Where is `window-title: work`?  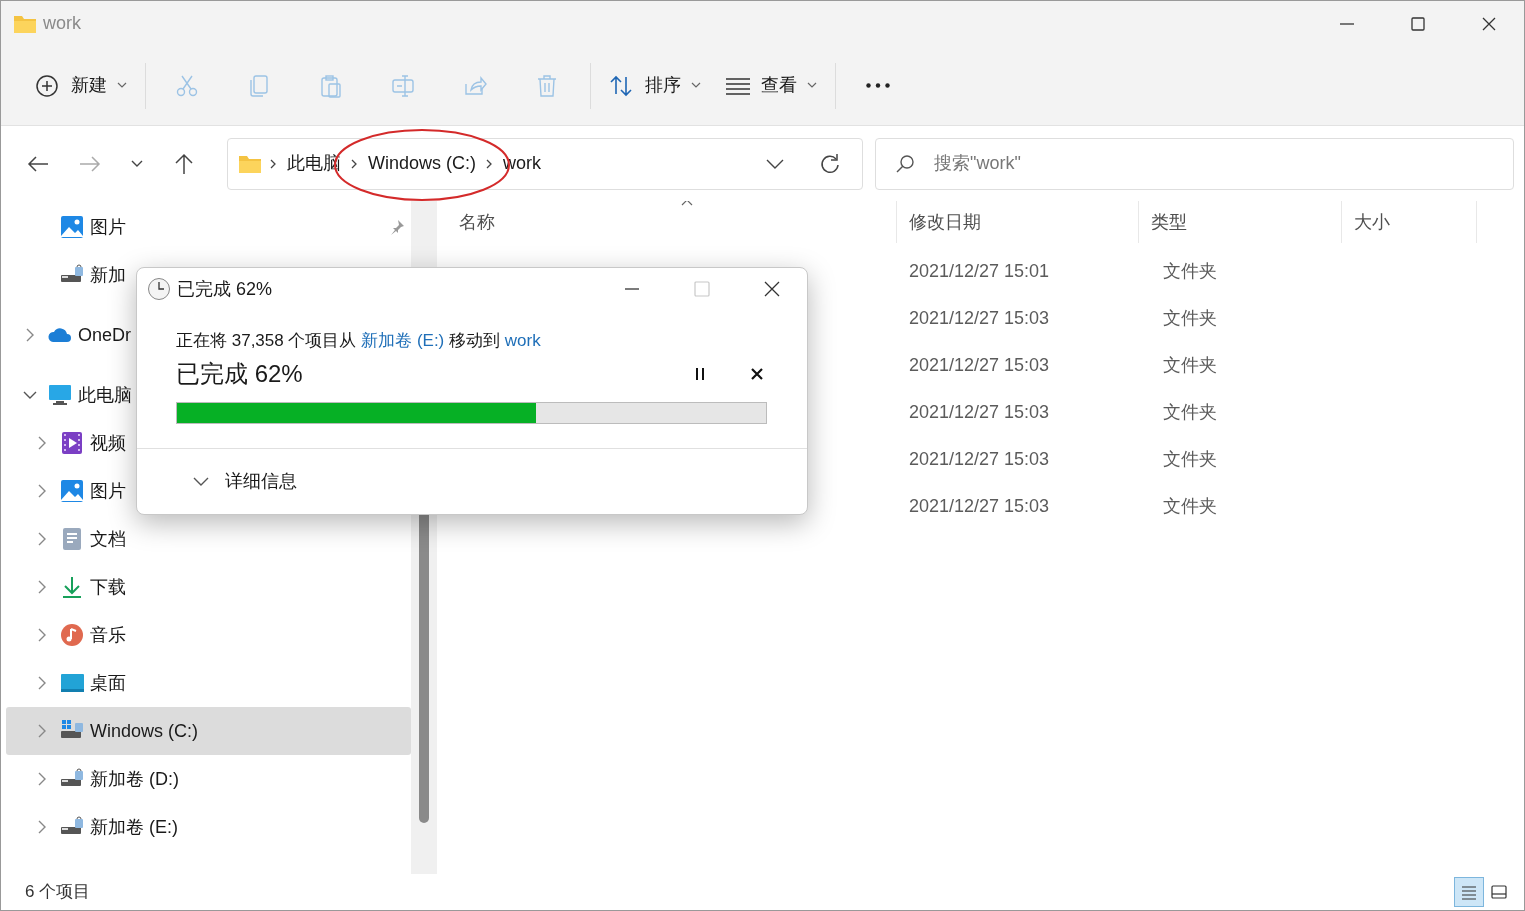 window-title: work is located at coordinates (62, 23).